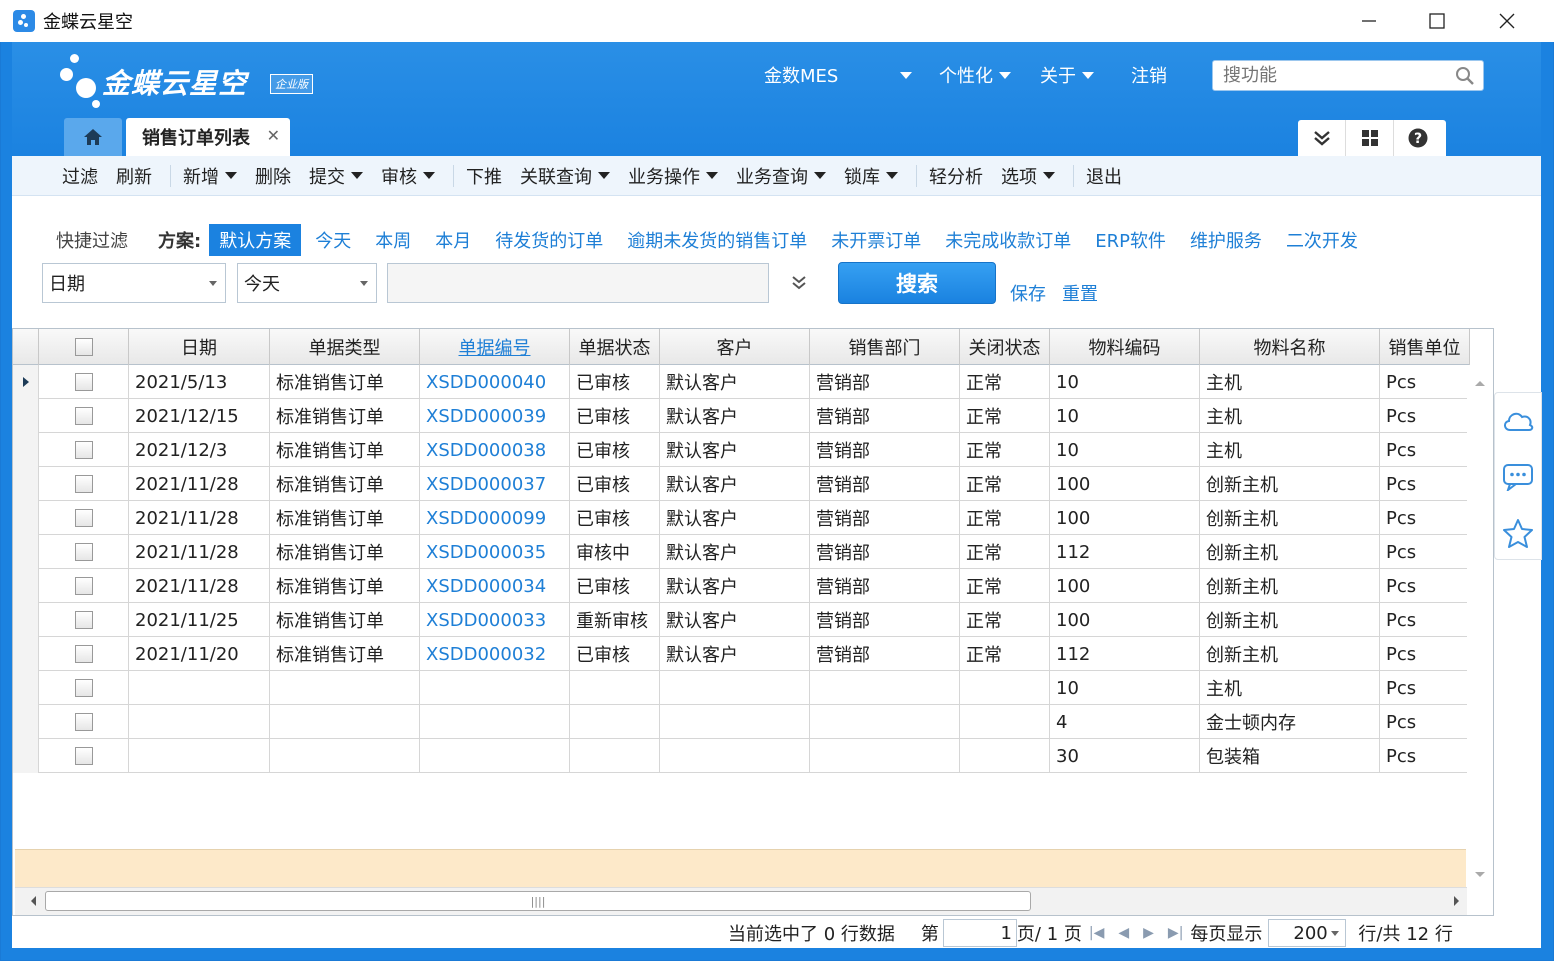  What do you see at coordinates (1328, 75) in the screenshot?
I see `function-search-input` at bounding box center [1328, 75].